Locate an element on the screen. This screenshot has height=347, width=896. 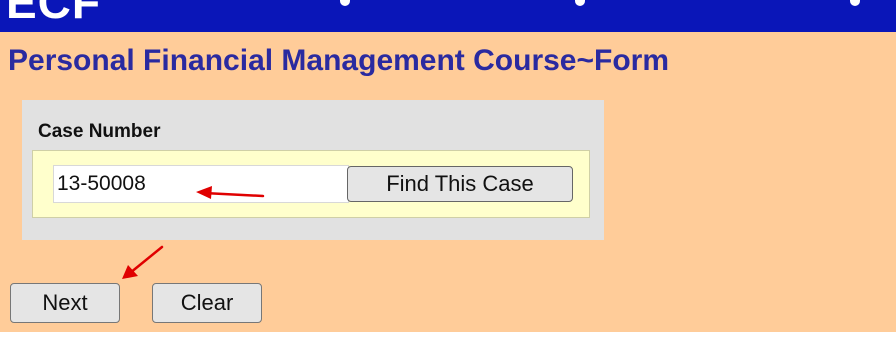
clear-button: Clear is located at coordinates (207, 303).